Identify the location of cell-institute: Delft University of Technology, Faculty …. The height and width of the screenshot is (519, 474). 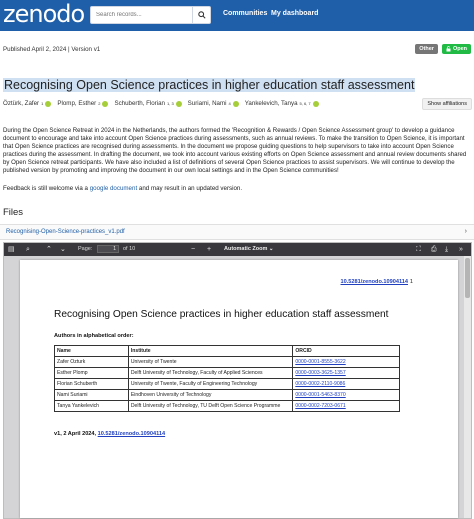
(210, 373).